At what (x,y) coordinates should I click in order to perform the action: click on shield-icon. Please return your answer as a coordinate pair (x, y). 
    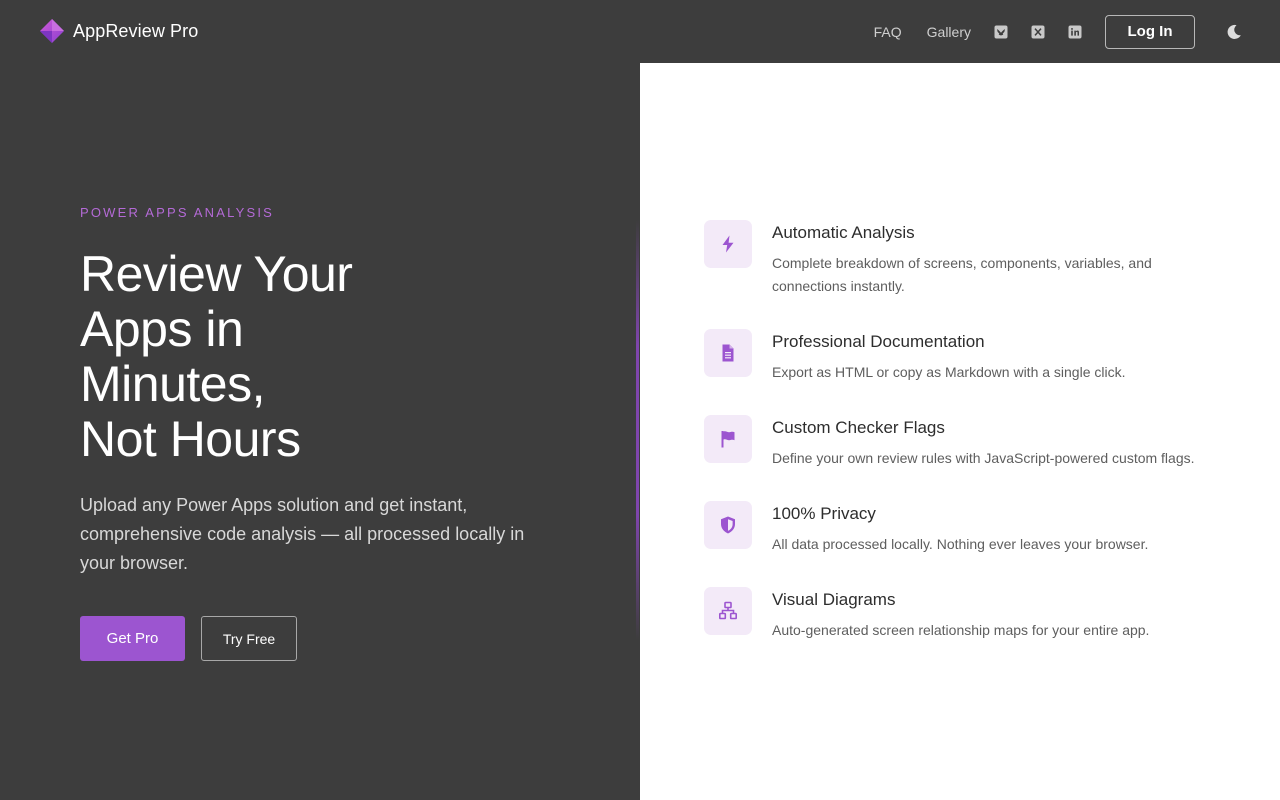
    Looking at the image, I should click on (728, 525).